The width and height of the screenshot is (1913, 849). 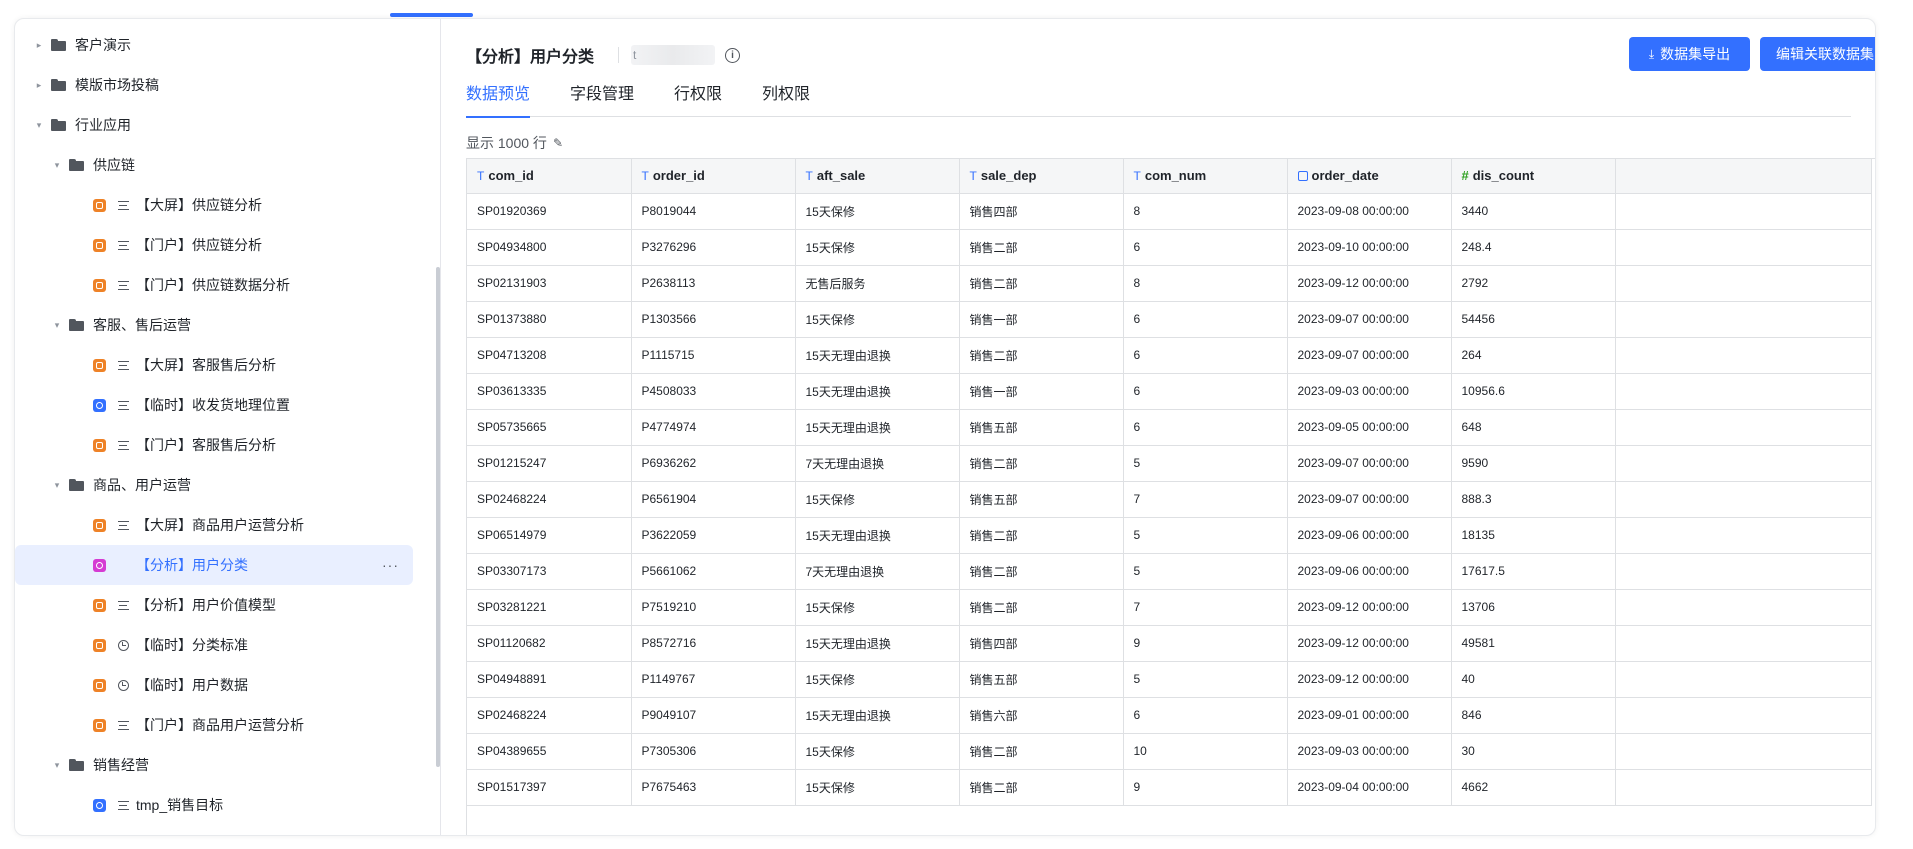 What do you see at coordinates (1041, 391) in the screenshot?
I see `table-cell: 销售一部` at bounding box center [1041, 391].